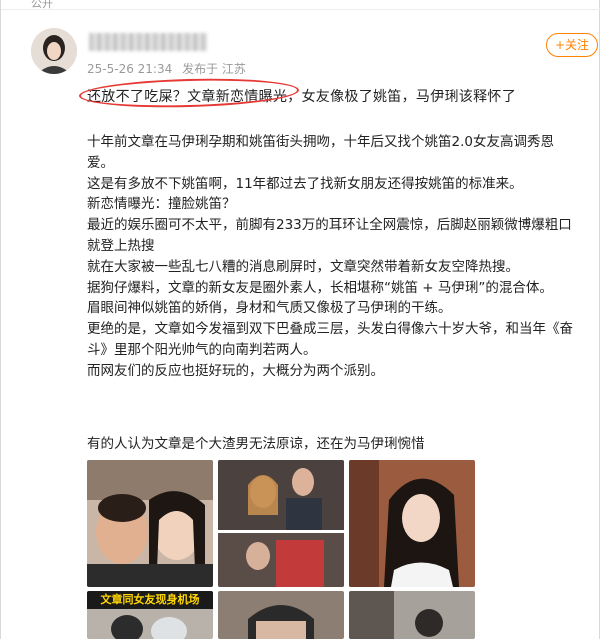  Describe the element at coordinates (235, 370) in the screenshot. I see `paragraph-line: 而网友们的反应也挺好玩的，大概分为两个派别。` at that location.